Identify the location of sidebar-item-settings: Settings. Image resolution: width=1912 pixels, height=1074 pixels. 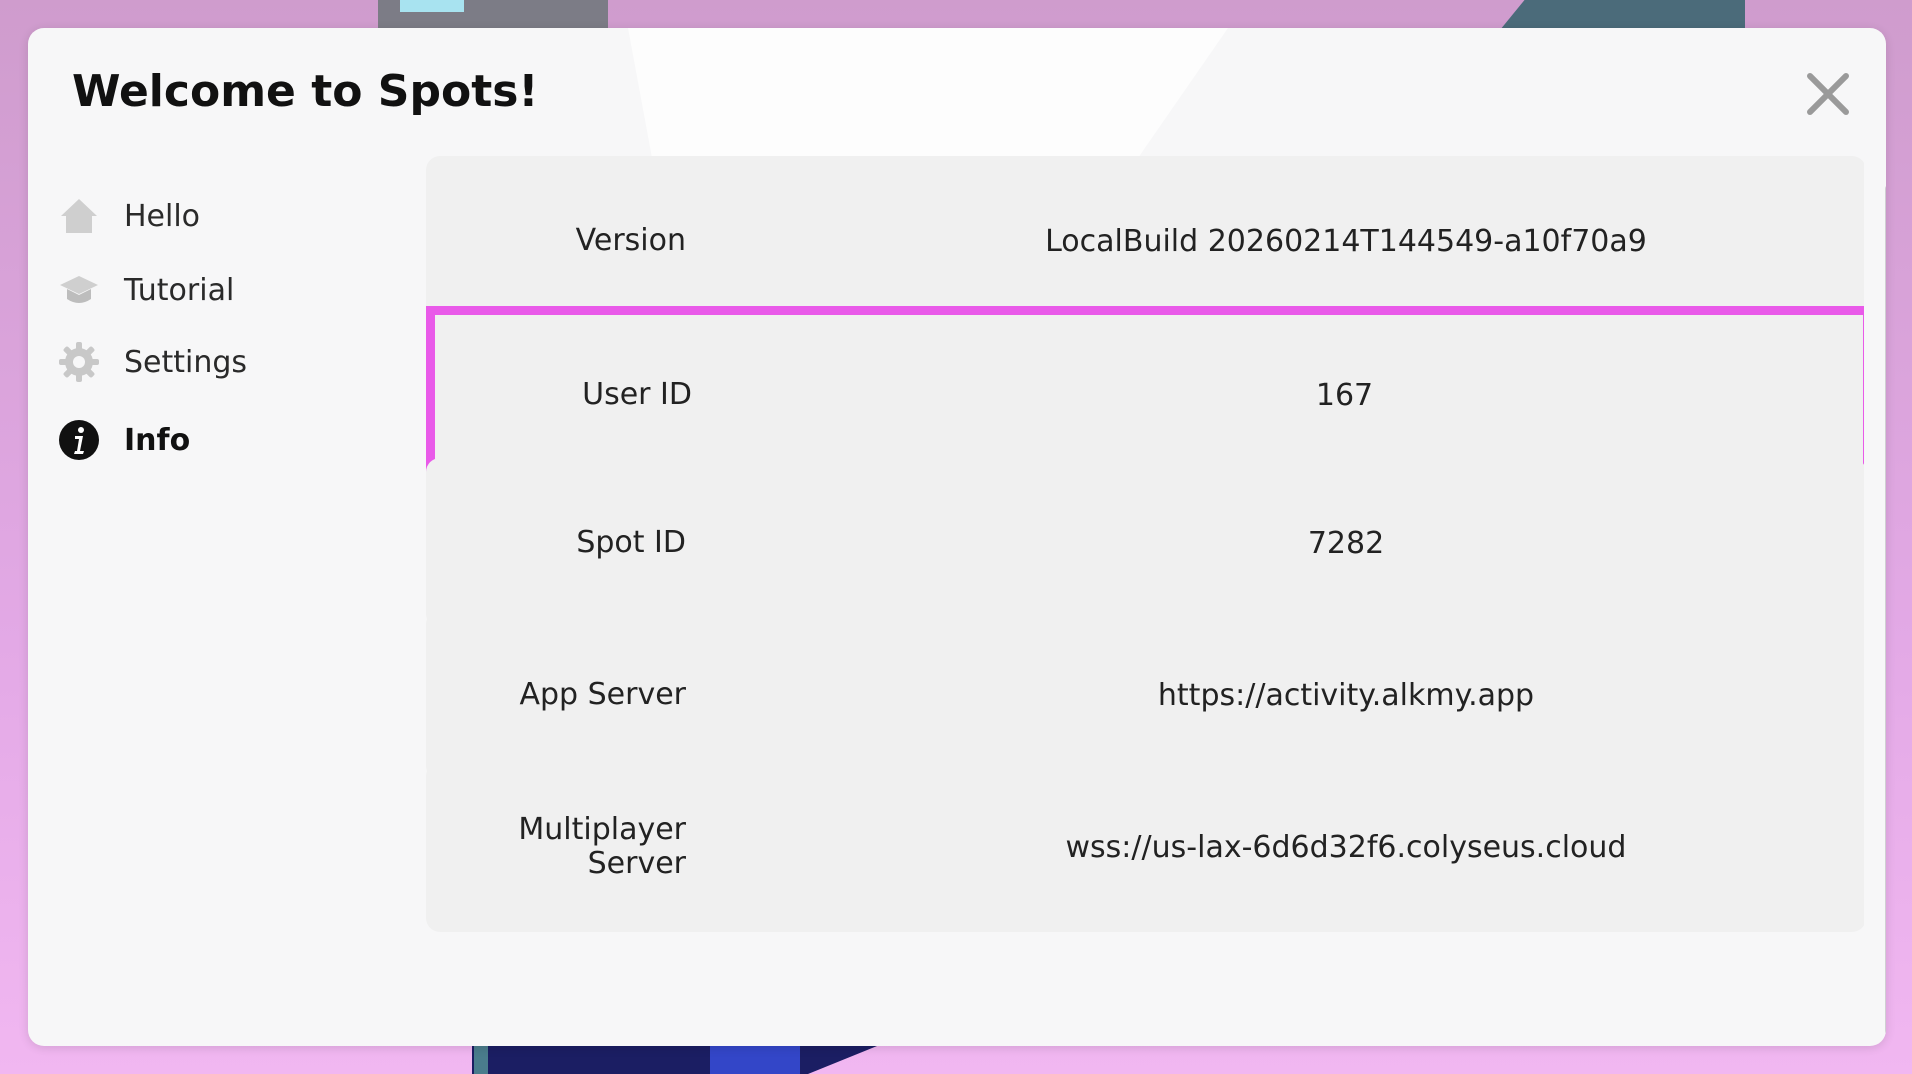
(152, 362).